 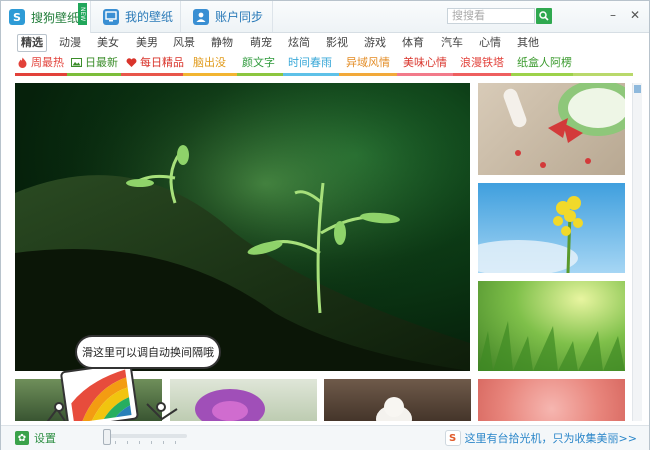 I want to click on category-item: 汽车, so click(x=452, y=43).